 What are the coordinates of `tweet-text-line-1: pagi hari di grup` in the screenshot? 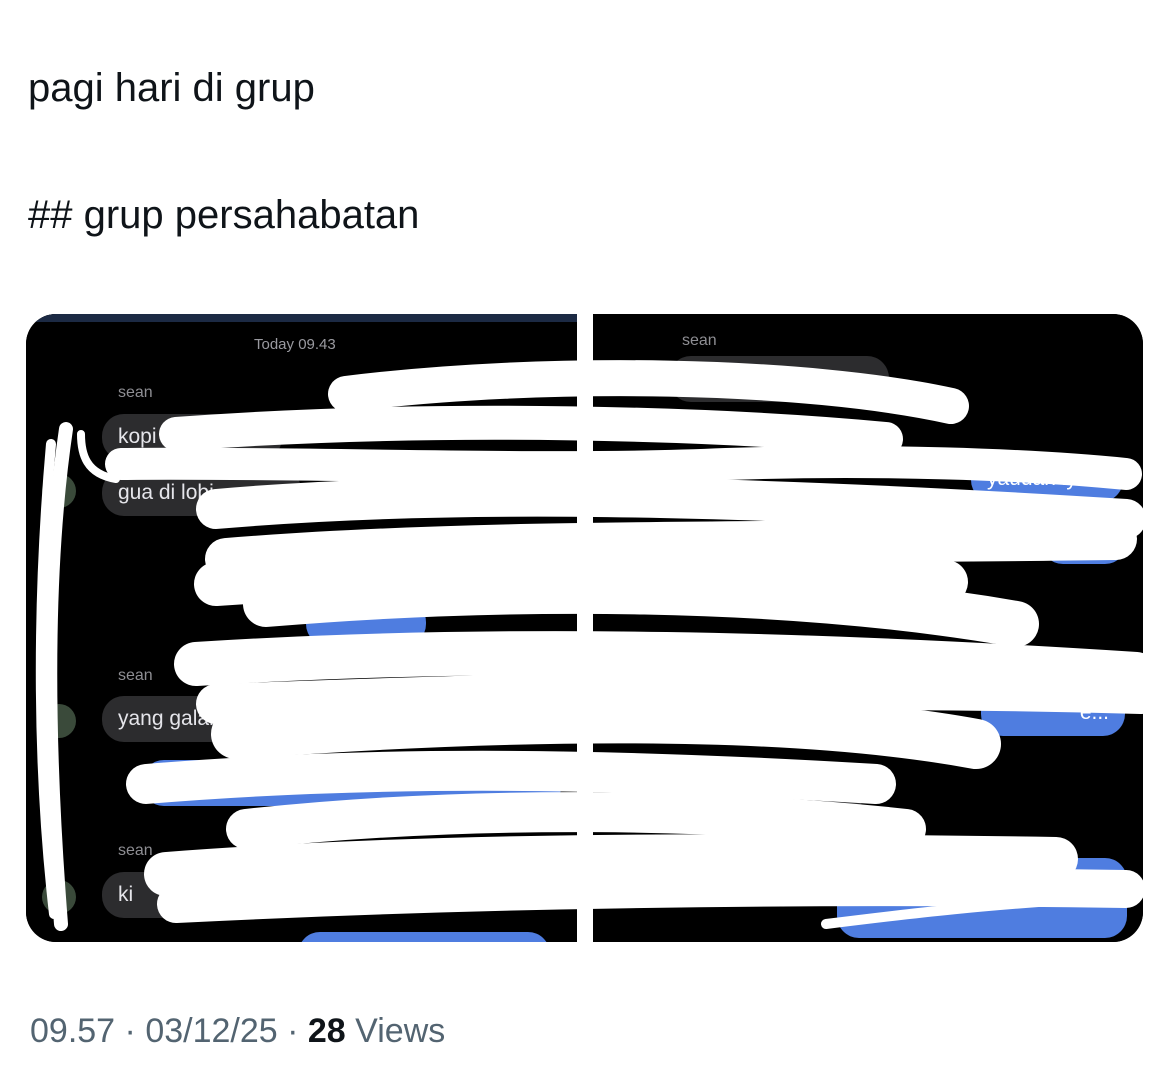 It's located at (171, 88).